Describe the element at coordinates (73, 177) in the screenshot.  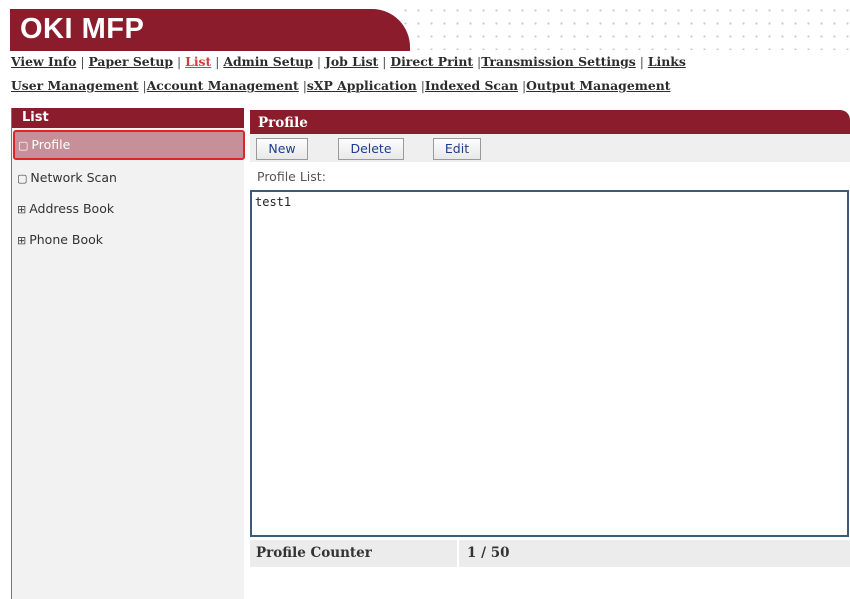
I see `sidebar-item-label: Network Scan` at that location.